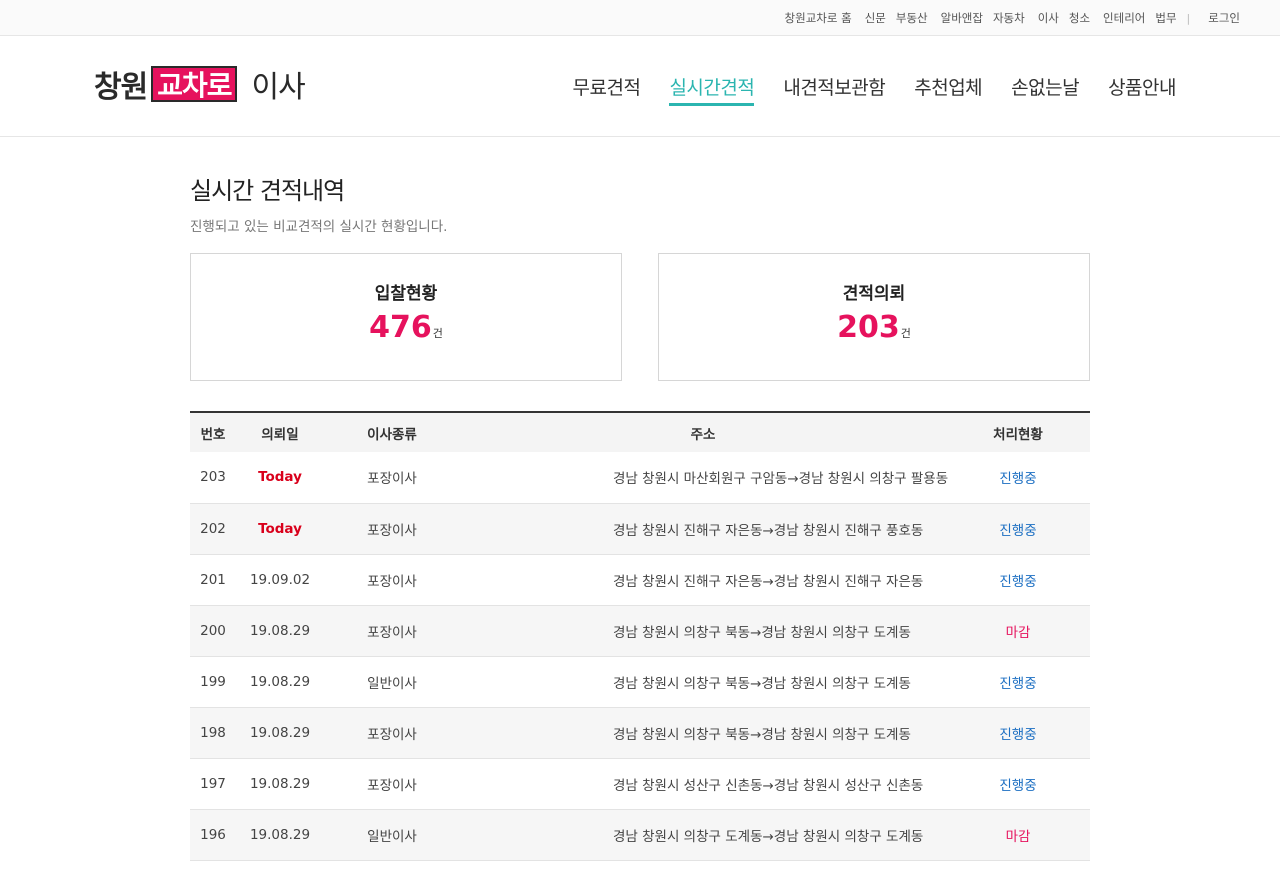  I want to click on stats-summary: 입찰현황 476건 견적의뢰 203건, so click(640, 317).